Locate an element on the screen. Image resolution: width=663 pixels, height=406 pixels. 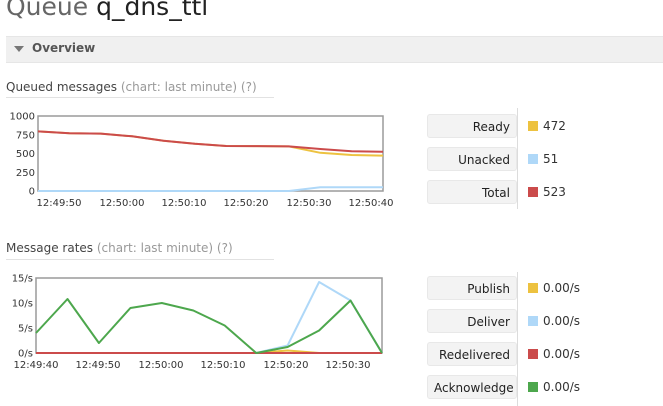
page-title: Queue q_dns_ttl is located at coordinates (107, 10).